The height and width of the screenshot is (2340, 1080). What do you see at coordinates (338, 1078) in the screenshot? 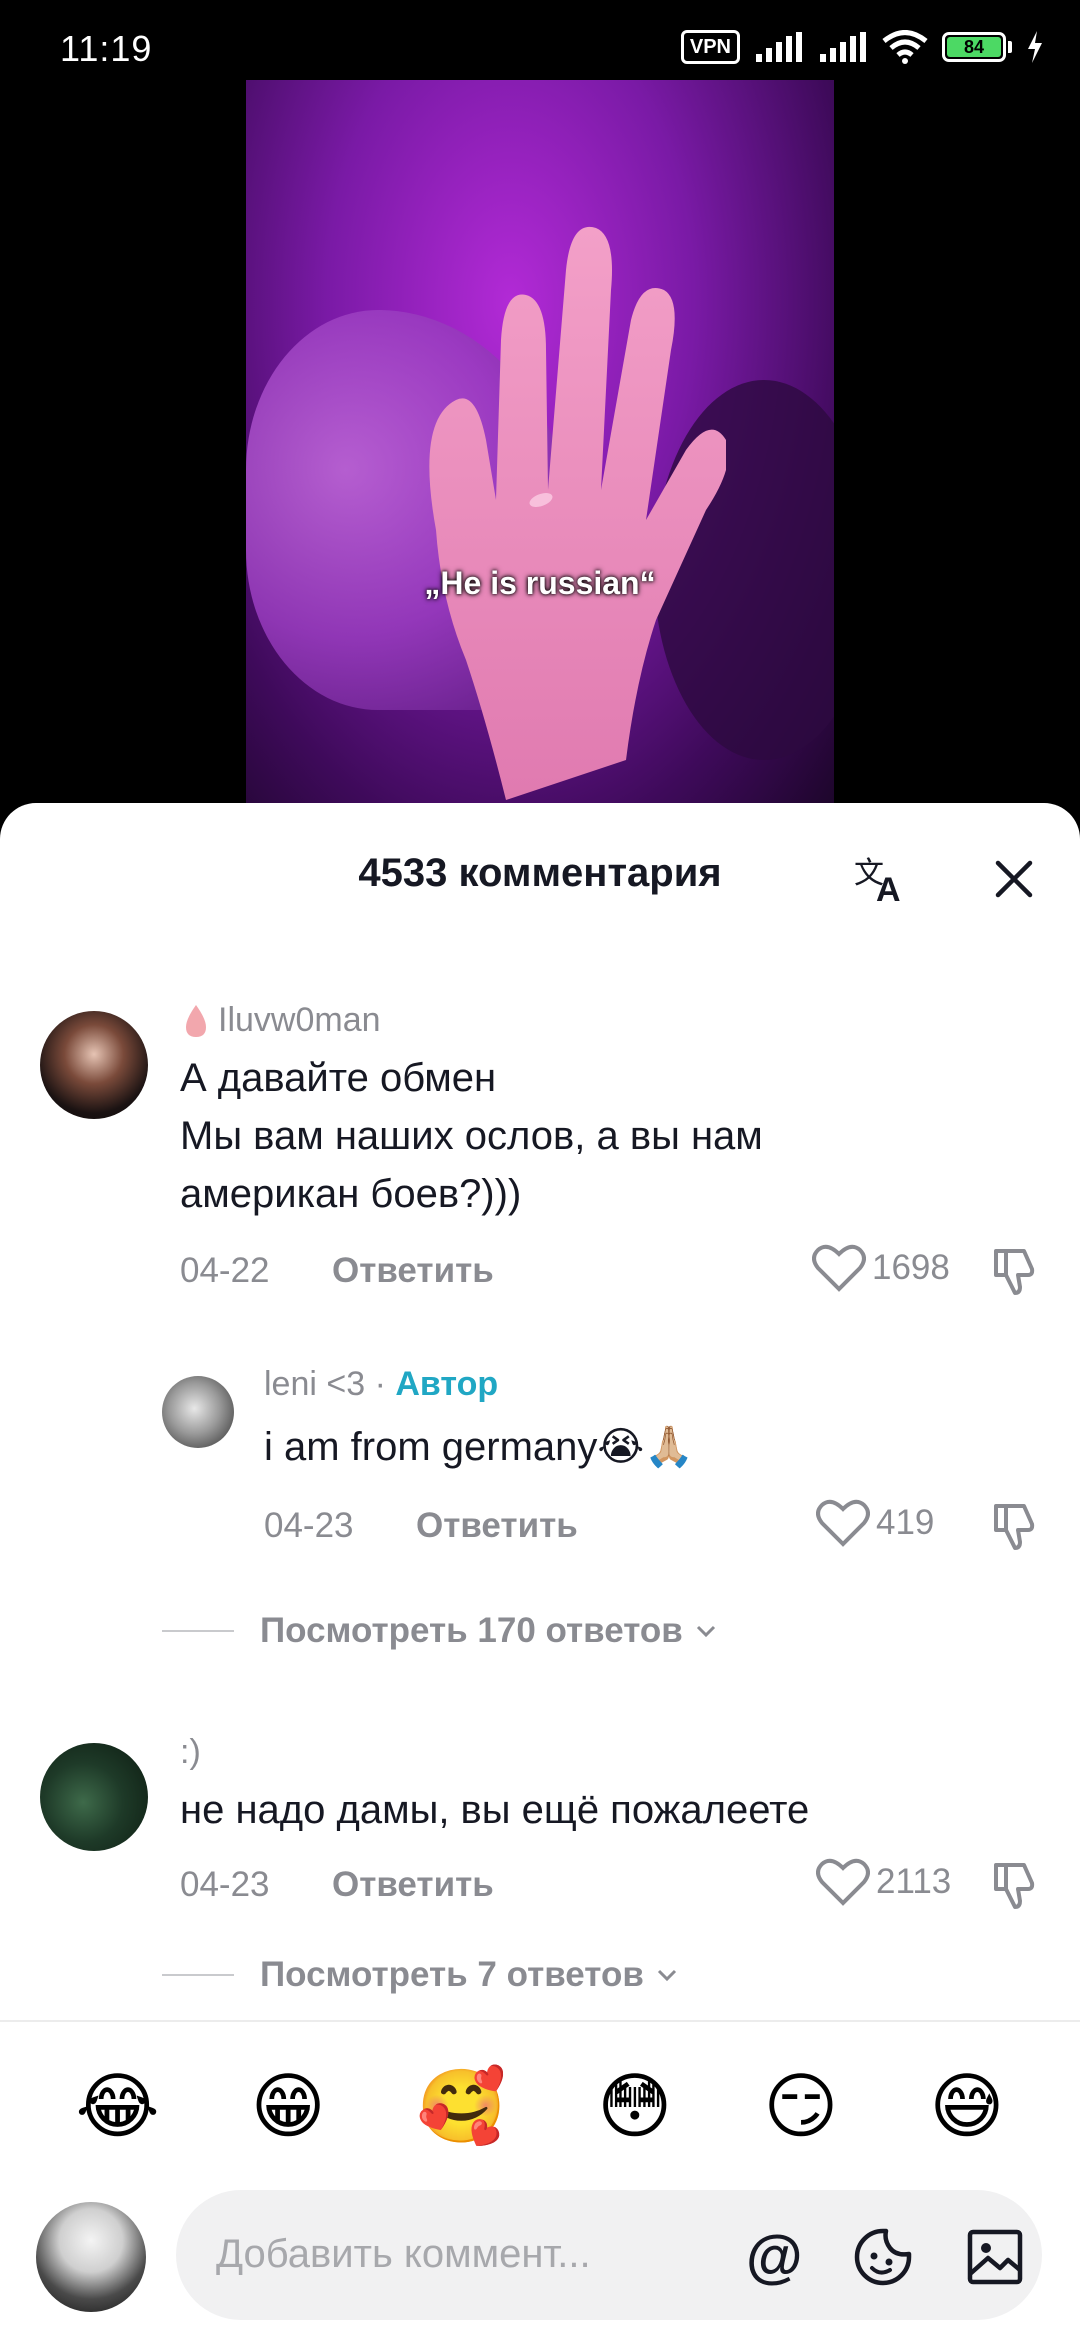
I see `comment-text-line: А давайте обмен` at bounding box center [338, 1078].